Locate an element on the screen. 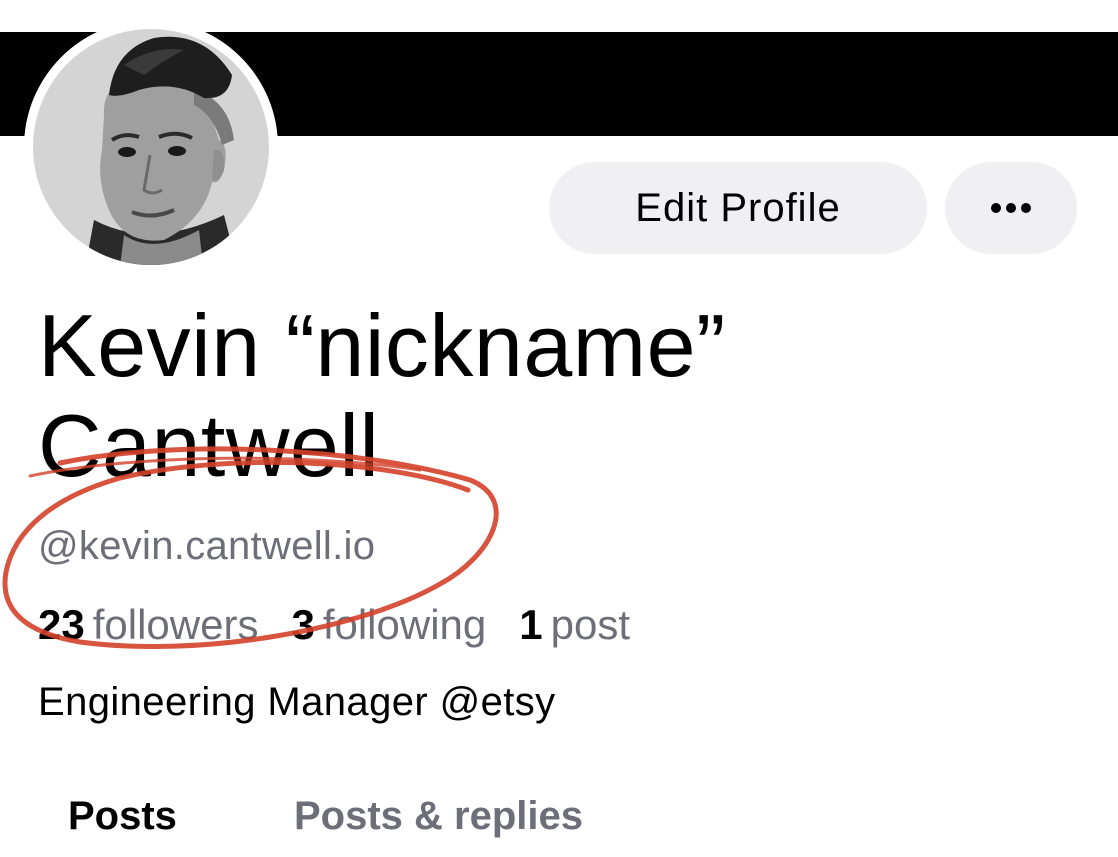 This screenshot has height=857, width=1118. followers-count: 23 is located at coordinates (61, 624).